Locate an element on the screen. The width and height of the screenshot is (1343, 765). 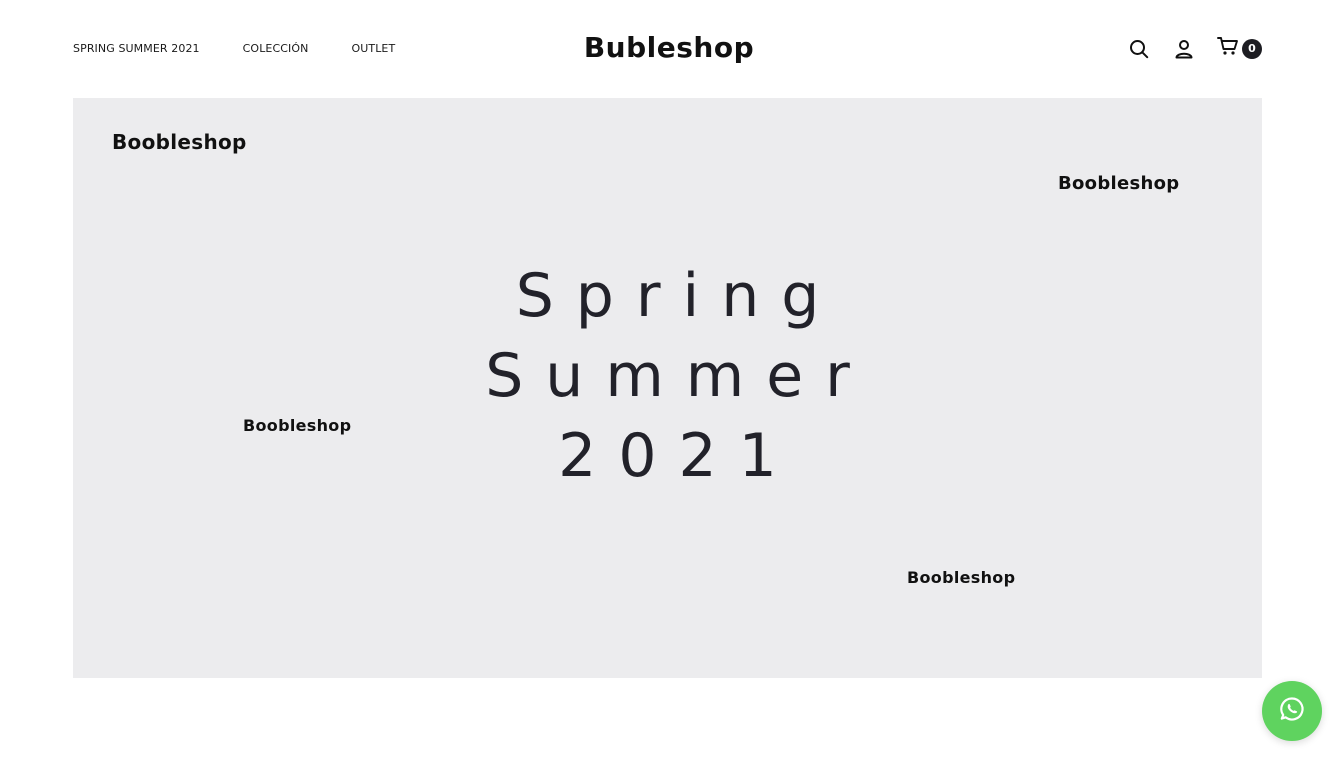
user-icon is located at coordinates (1184, 49).